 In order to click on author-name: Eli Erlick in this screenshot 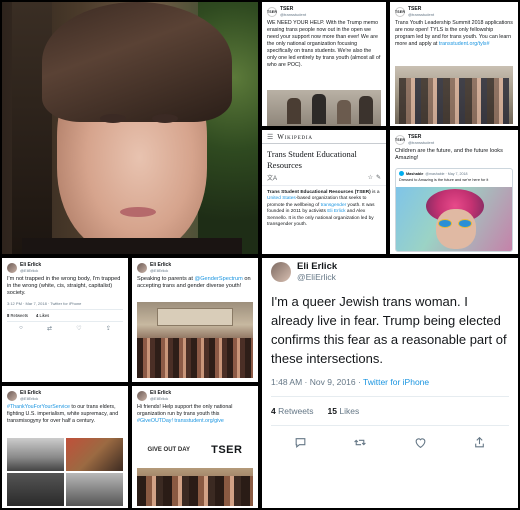, I will do `click(317, 266)`.